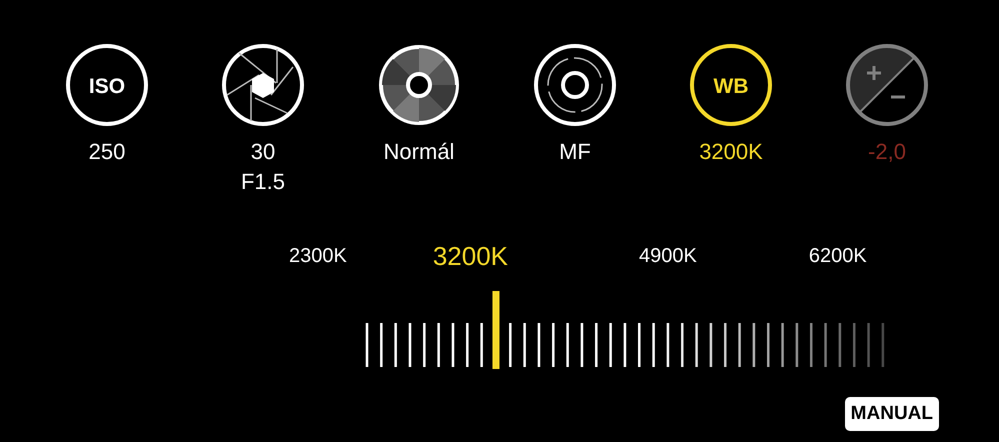  What do you see at coordinates (887, 152) in the screenshot?
I see `setting-value: -2,0` at bounding box center [887, 152].